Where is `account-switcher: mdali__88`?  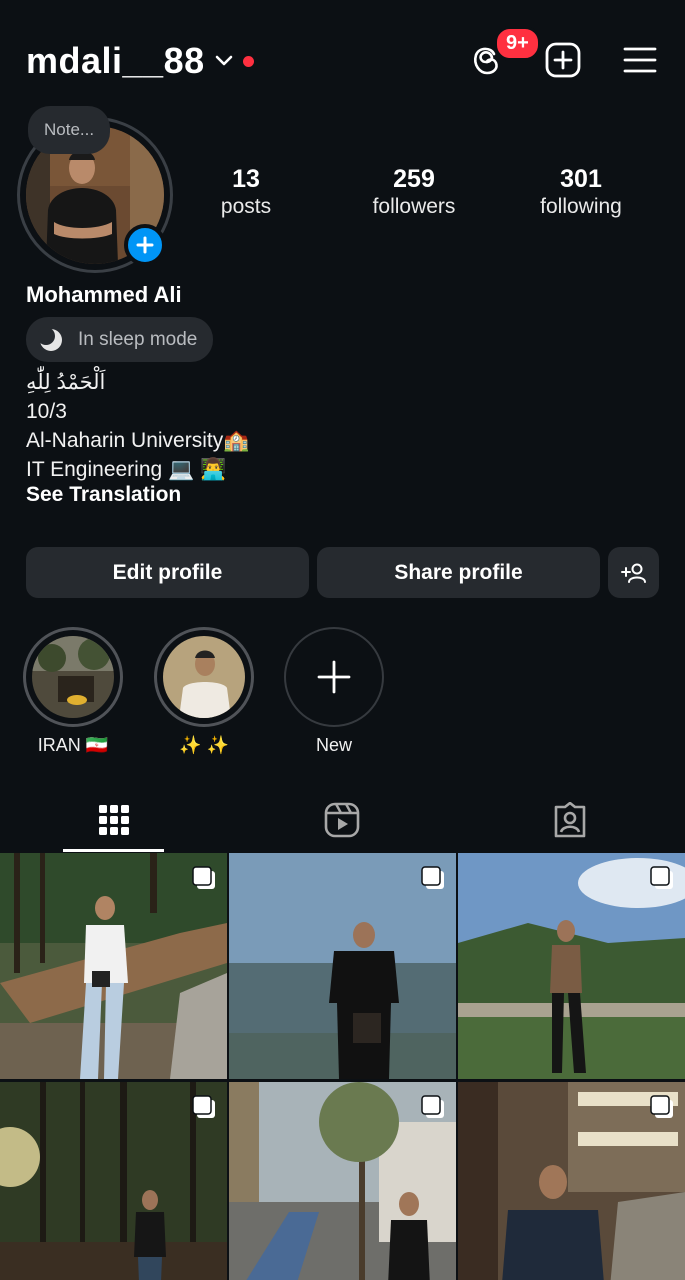 account-switcher: mdali__88 is located at coordinates (140, 61).